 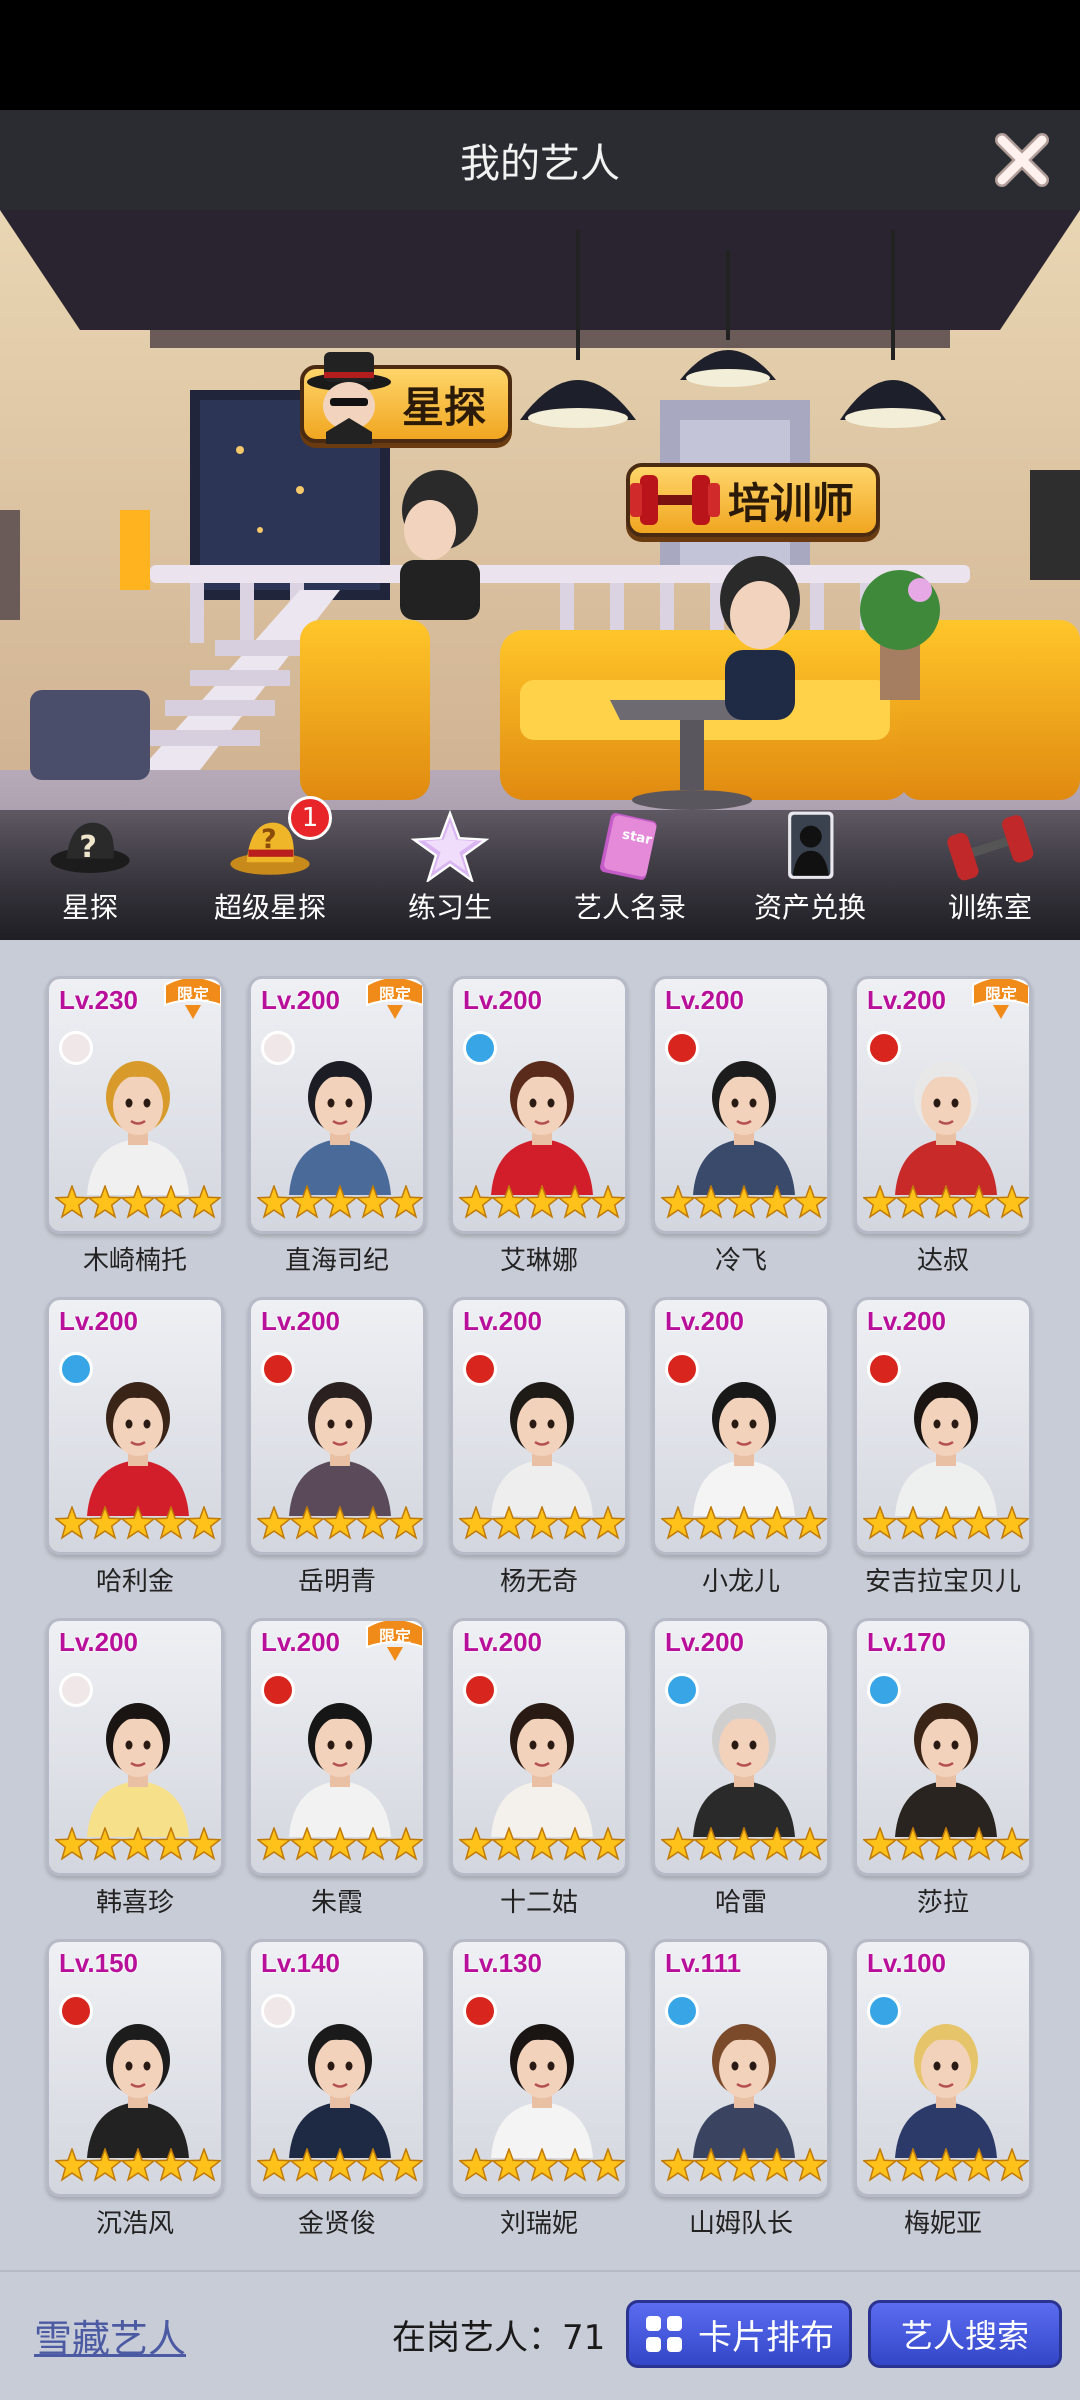 What do you see at coordinates (943, 1768) in the screenshot?
I see `artist-card: Lv.170 莎拉` at bounding box center [943, 1768].